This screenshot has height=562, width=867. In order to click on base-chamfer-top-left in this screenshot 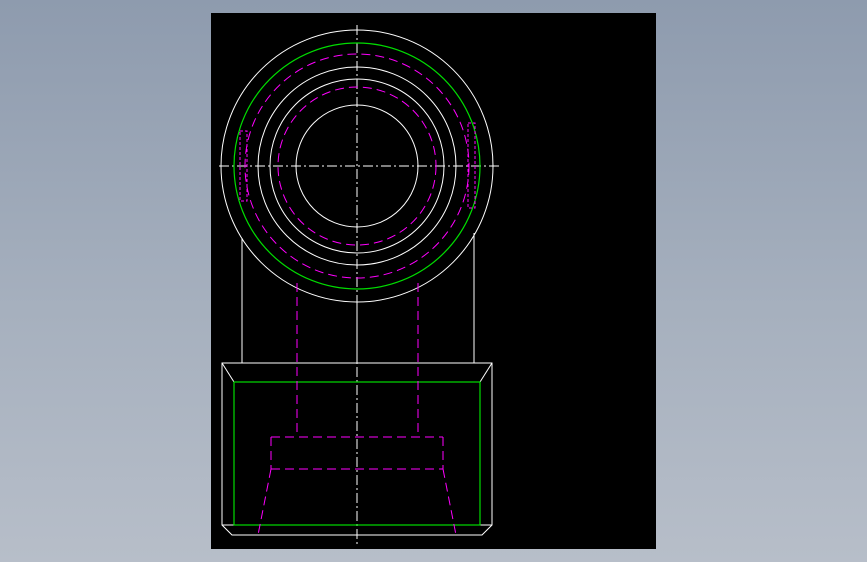, I will do `click(228, 372)`.